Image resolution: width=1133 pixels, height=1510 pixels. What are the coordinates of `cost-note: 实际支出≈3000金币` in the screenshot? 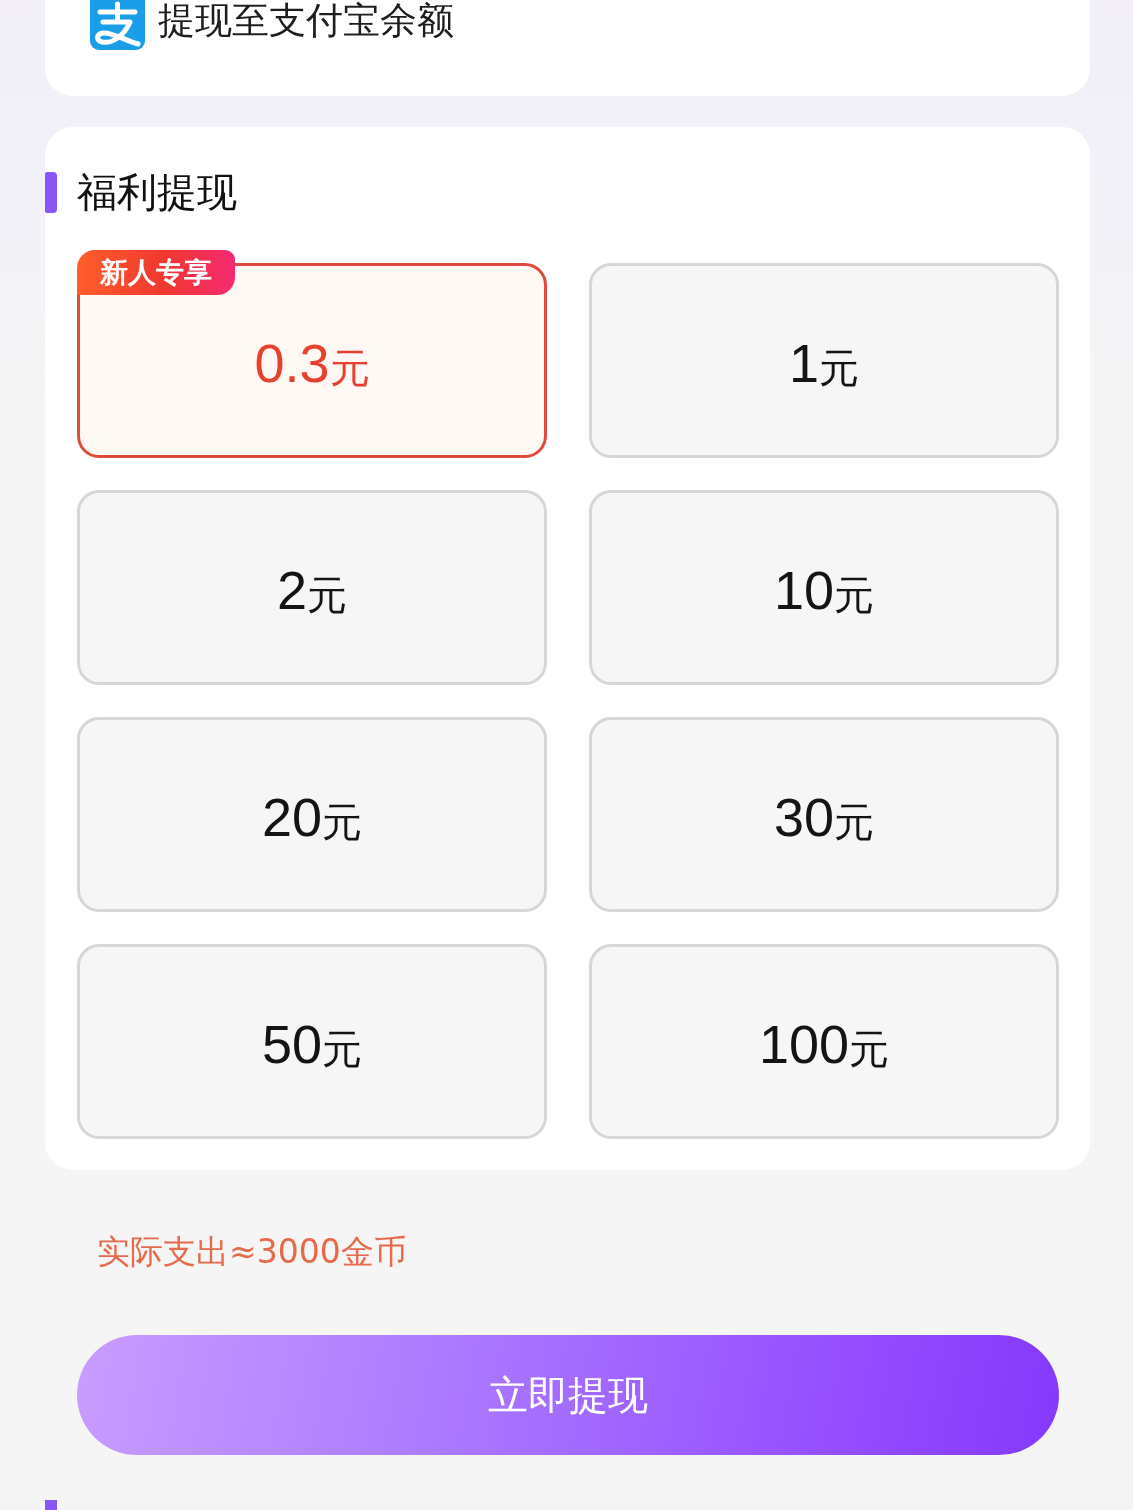 It's located at (252, 1252).